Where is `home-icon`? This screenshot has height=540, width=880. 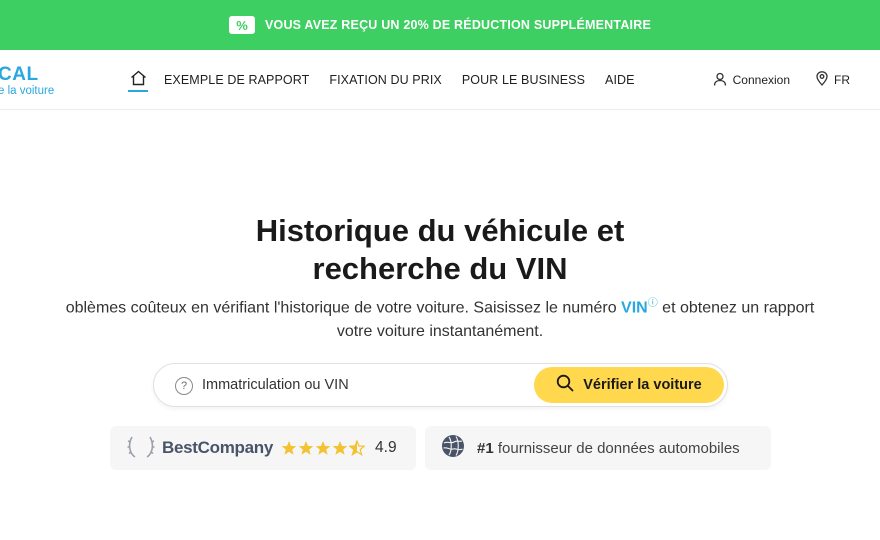 home-icon is located at coordinates (138, 80).